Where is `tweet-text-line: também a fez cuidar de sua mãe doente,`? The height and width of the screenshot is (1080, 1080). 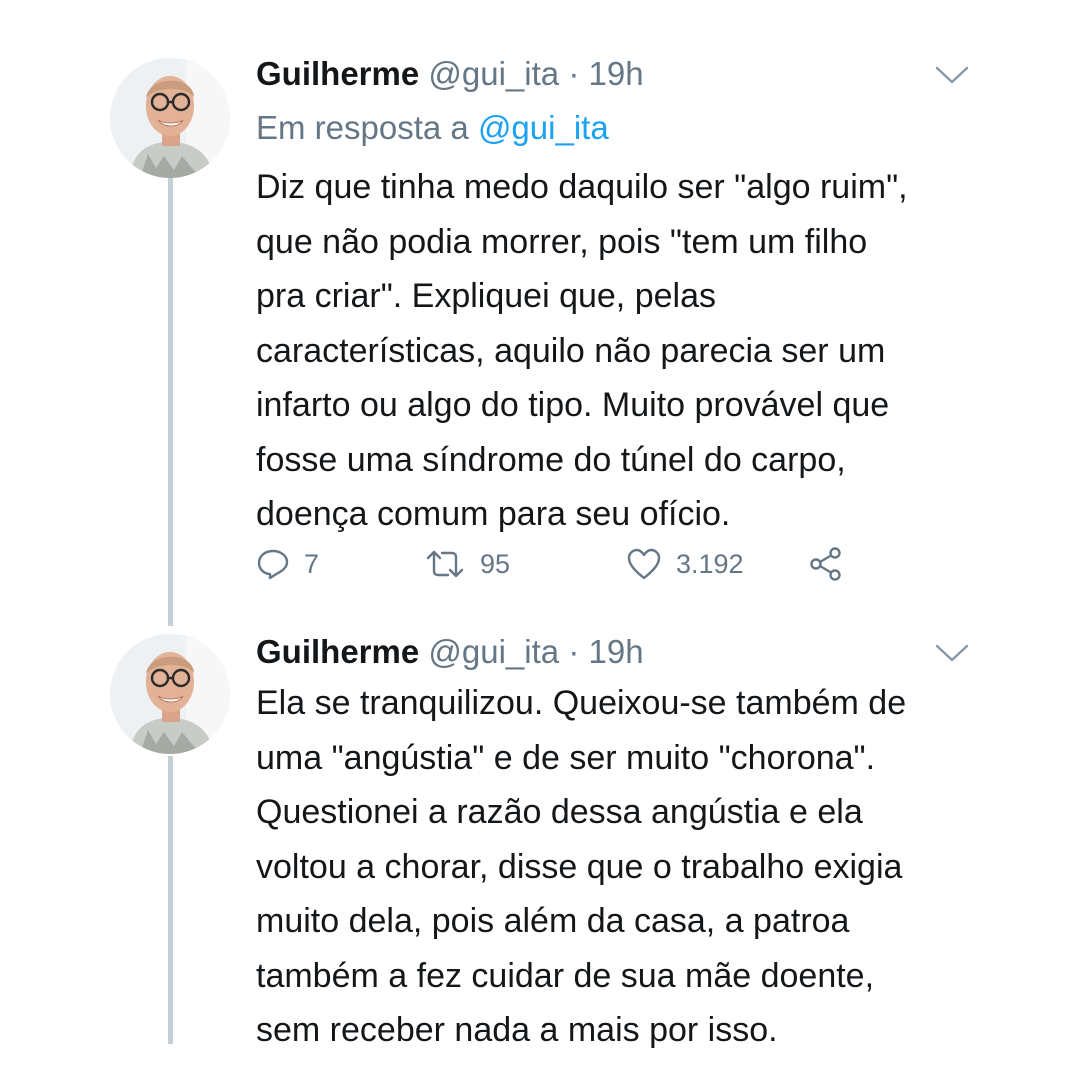
tweet-text-line: também a fez cuidar de sua mãe doente, is located at coordinates (565, 975).